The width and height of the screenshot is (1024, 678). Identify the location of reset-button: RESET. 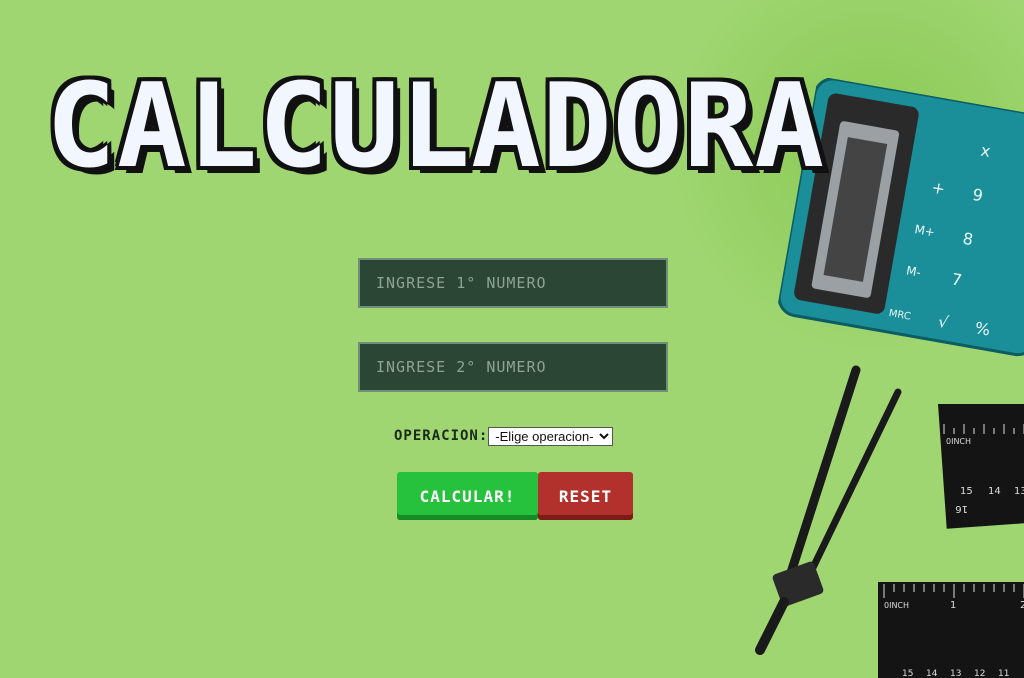
(585, 496).